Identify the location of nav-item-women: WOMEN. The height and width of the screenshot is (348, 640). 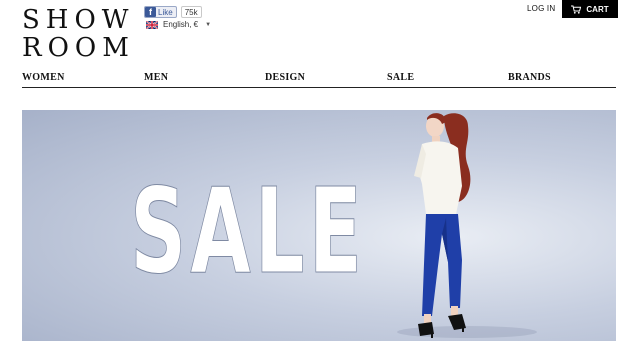
(43, 77).